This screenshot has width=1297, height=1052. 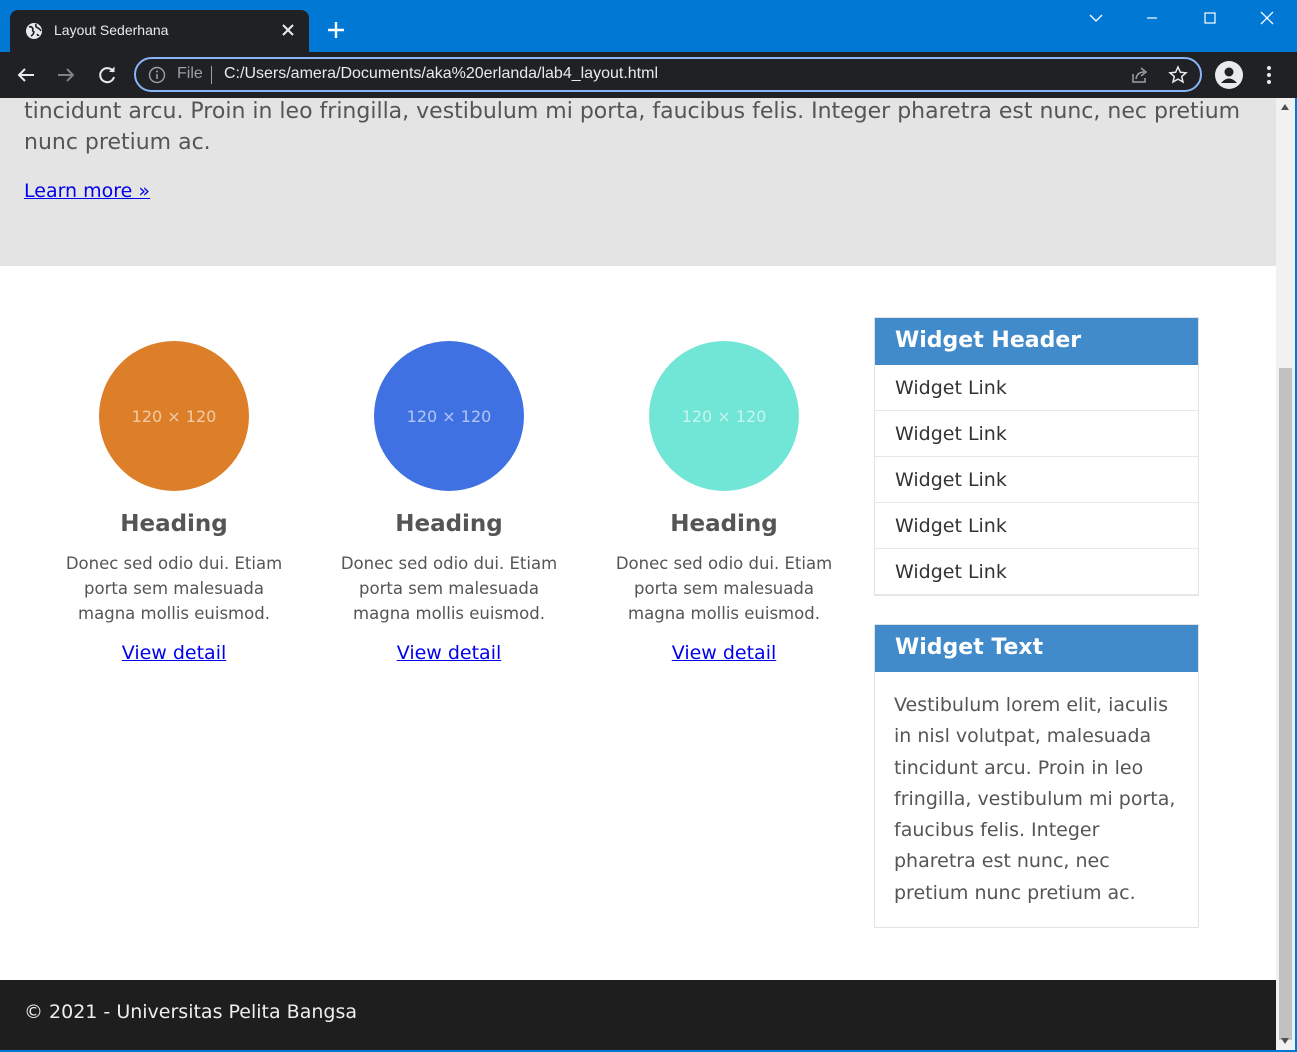 I want to click on learn-more-link: Learn more », so click(x=87, y=191).